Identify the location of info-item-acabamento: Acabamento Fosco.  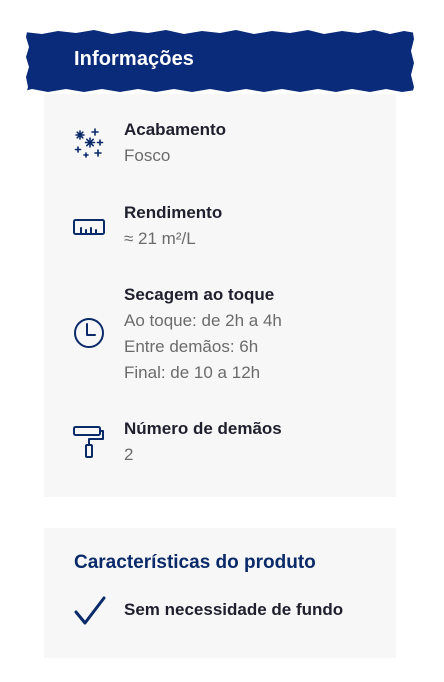
(220, 145).